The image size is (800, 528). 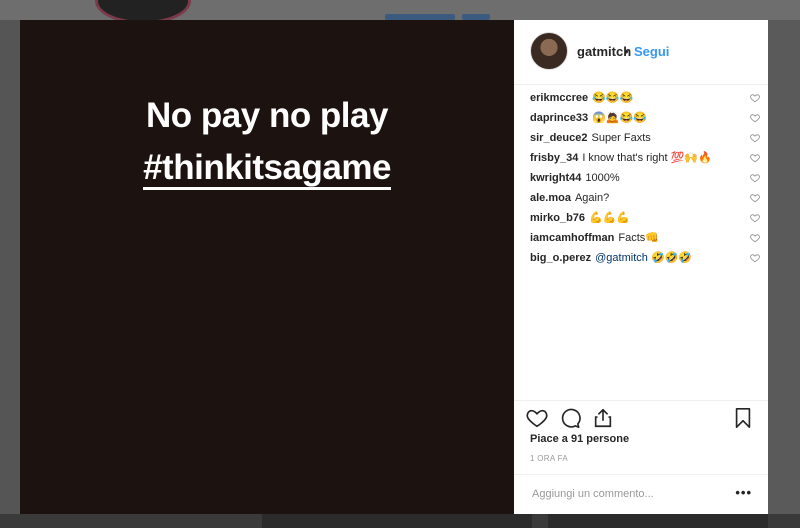 What do you see at coordinates (621, 138) in the screenshot?
I see `comment-text: Super Faxts` at bounding box center [621, 138].